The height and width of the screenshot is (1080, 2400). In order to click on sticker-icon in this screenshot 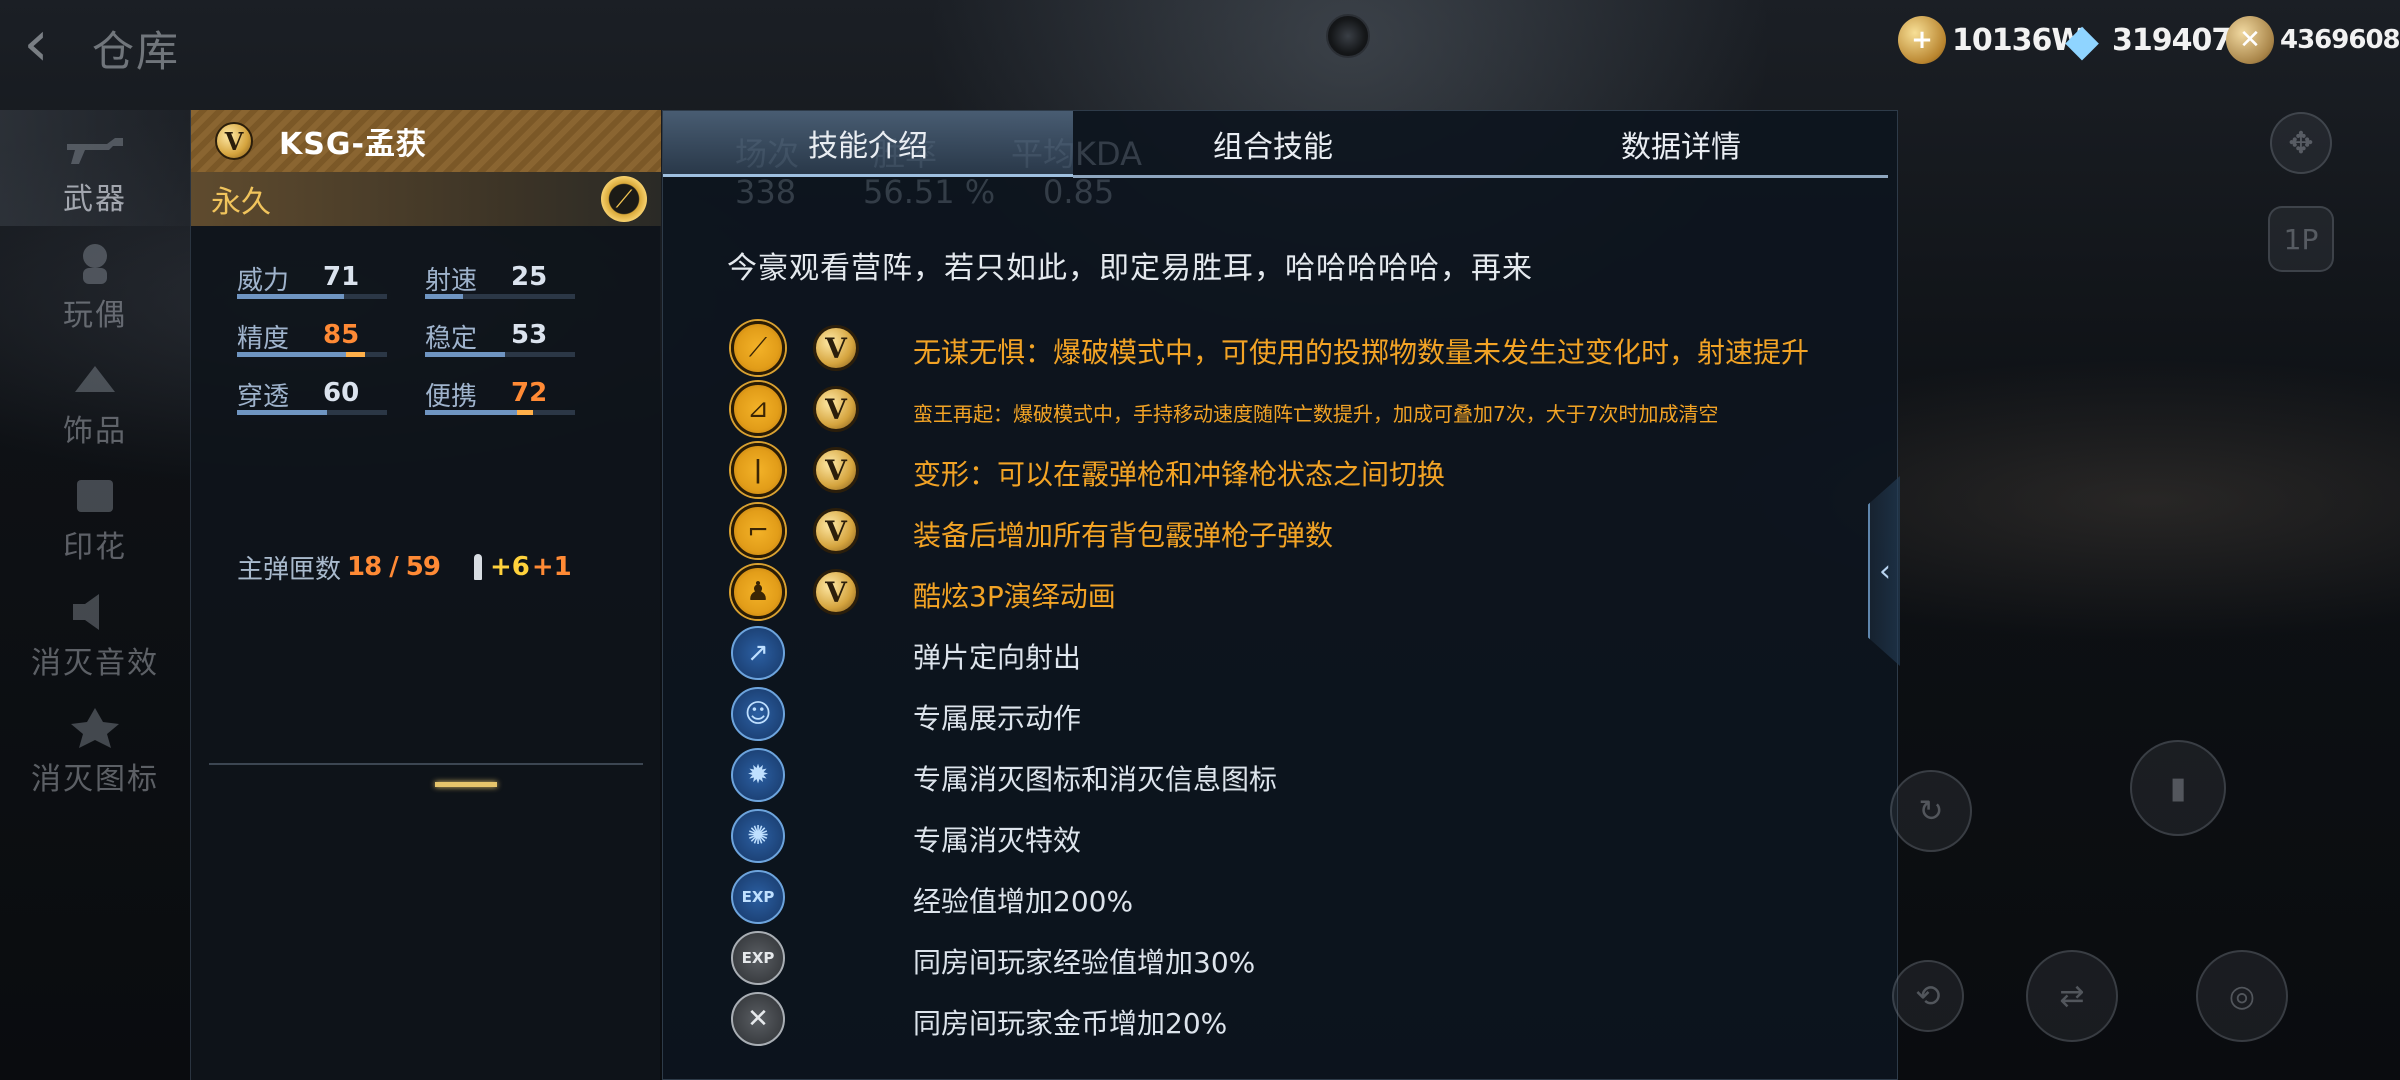, I will do `click(95, 496)`.